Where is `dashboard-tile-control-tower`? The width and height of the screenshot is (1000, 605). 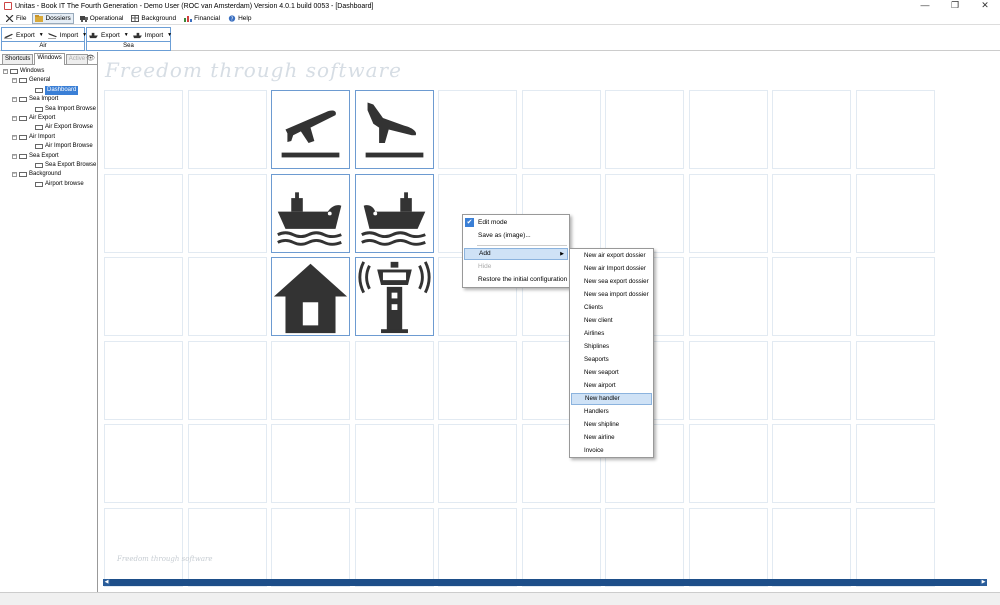 dashboard-tile-control-tower is located at coordinates (394, 296).